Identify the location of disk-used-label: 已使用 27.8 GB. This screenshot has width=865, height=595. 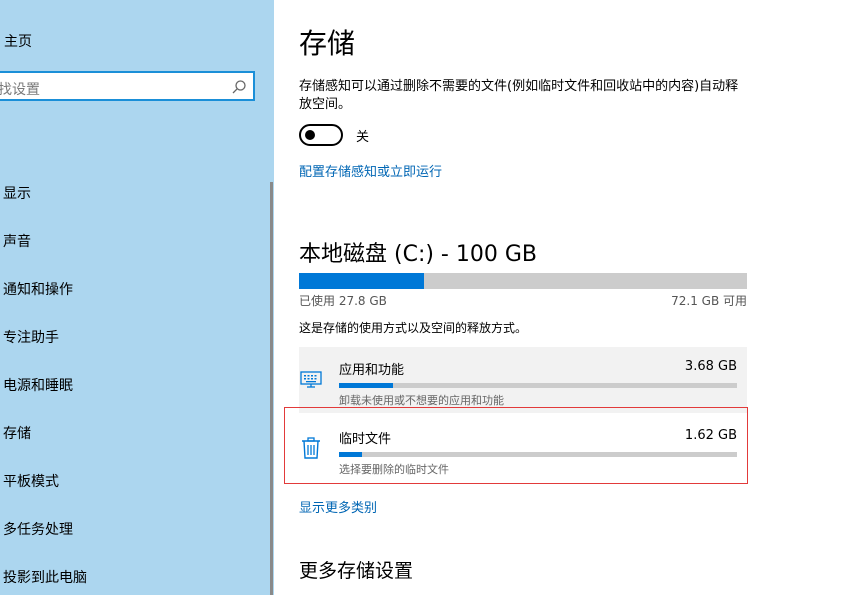
(343, 301).